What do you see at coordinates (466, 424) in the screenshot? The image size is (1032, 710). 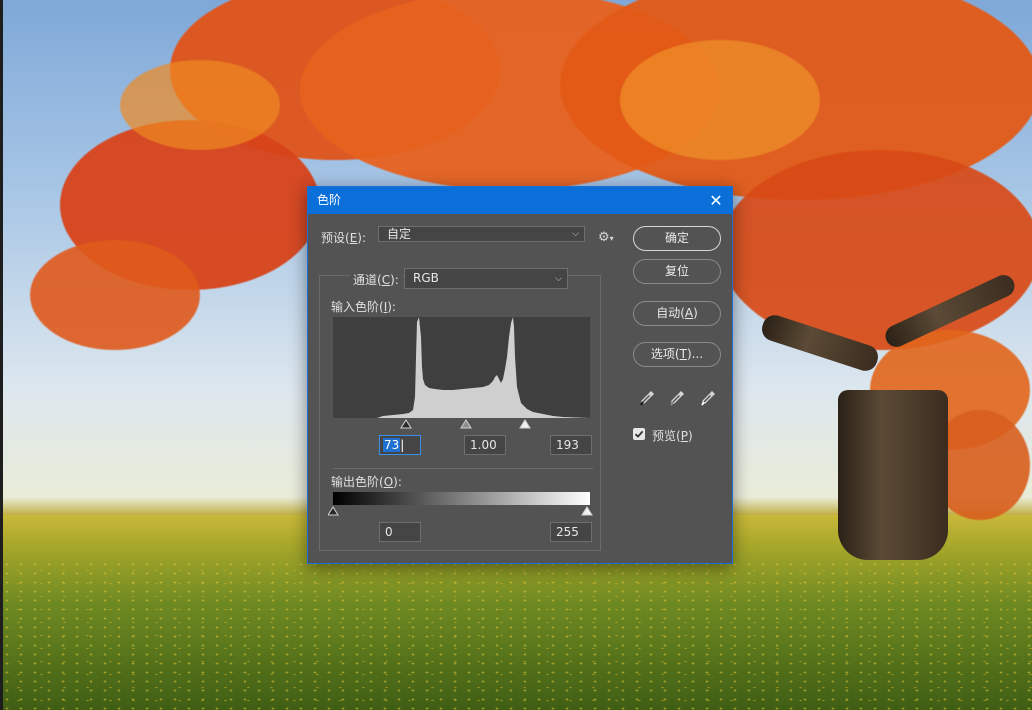 I see `input-gamma-slider` at bounding box center [466, 424].